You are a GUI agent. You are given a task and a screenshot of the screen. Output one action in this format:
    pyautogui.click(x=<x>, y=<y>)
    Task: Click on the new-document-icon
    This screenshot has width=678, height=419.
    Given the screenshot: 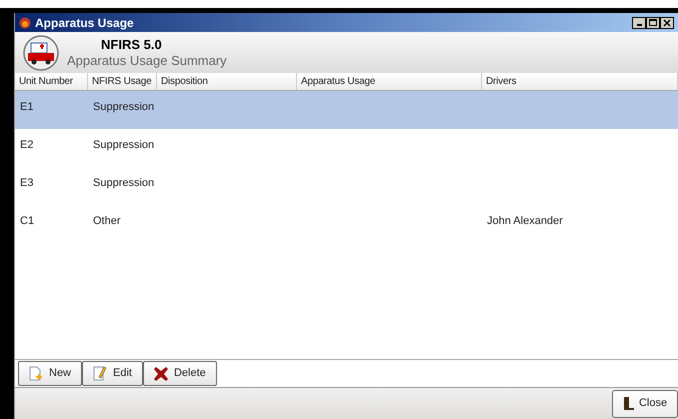 What is the action you would take?
    pyautogui.click(x=36, y=373)
    